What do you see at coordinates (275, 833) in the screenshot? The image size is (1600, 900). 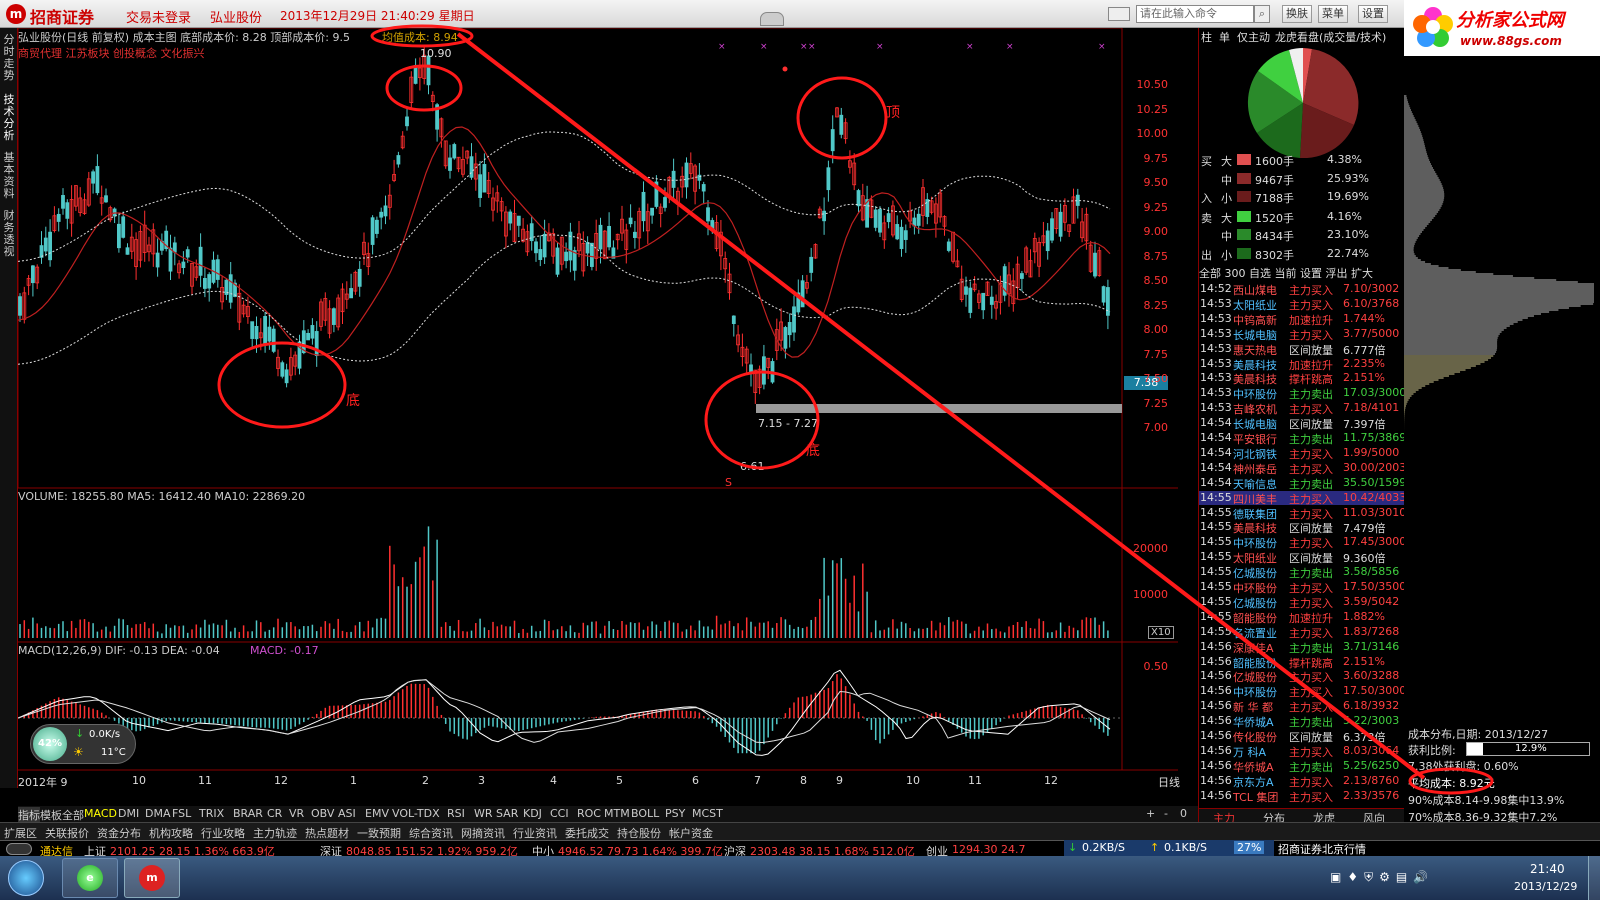 I see `extension-tab: 主力轨迹` at bounding box center [275, 833].